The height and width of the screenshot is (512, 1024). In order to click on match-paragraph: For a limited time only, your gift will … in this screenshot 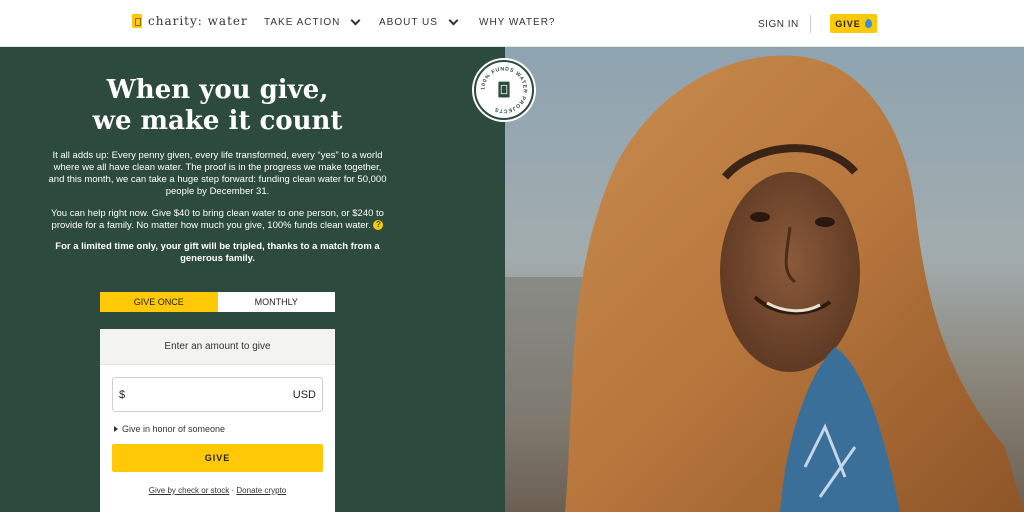, I will do `click(217, 252)`.